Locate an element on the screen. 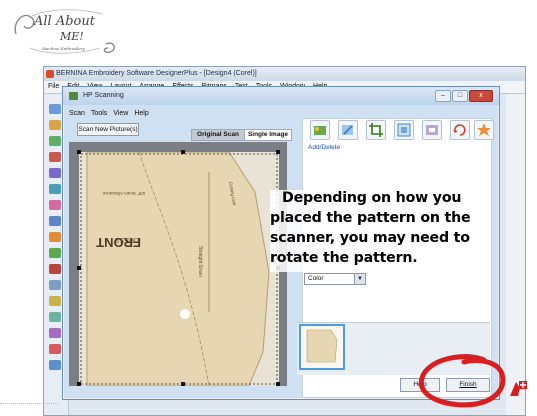  crop-handle-tl is located at coordinates (79, 152).